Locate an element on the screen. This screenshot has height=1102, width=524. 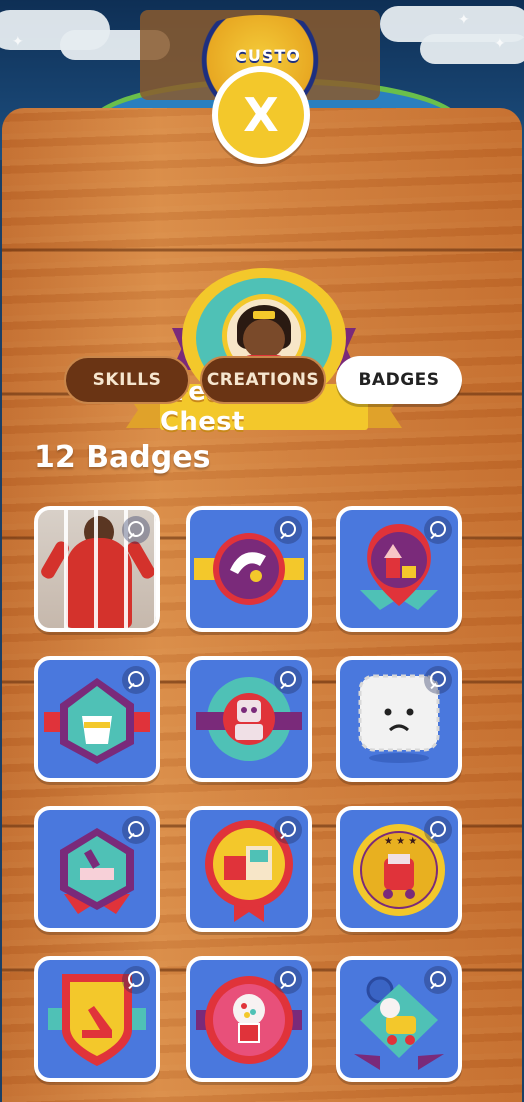
cloud-decoration is located at coordinates (472, 49).